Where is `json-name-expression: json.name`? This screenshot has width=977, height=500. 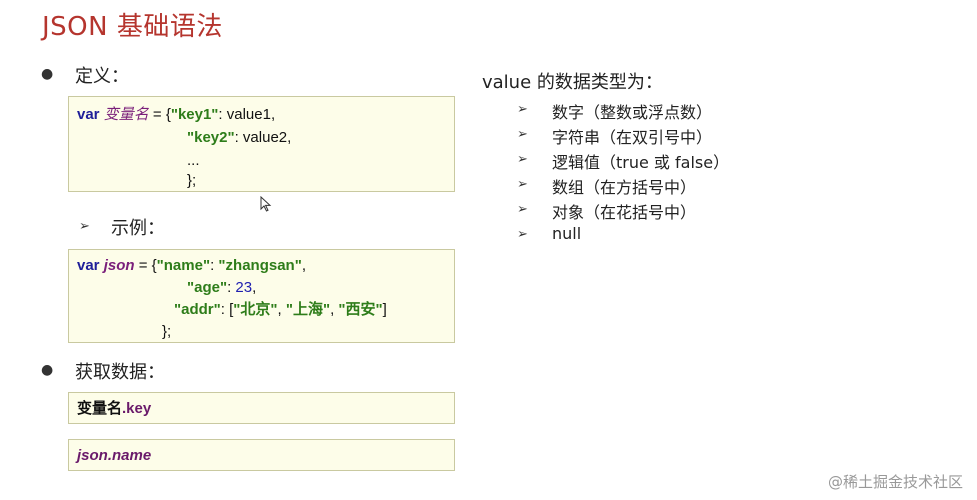 json-name-expression: json.name is located at coordinates (114, 455).